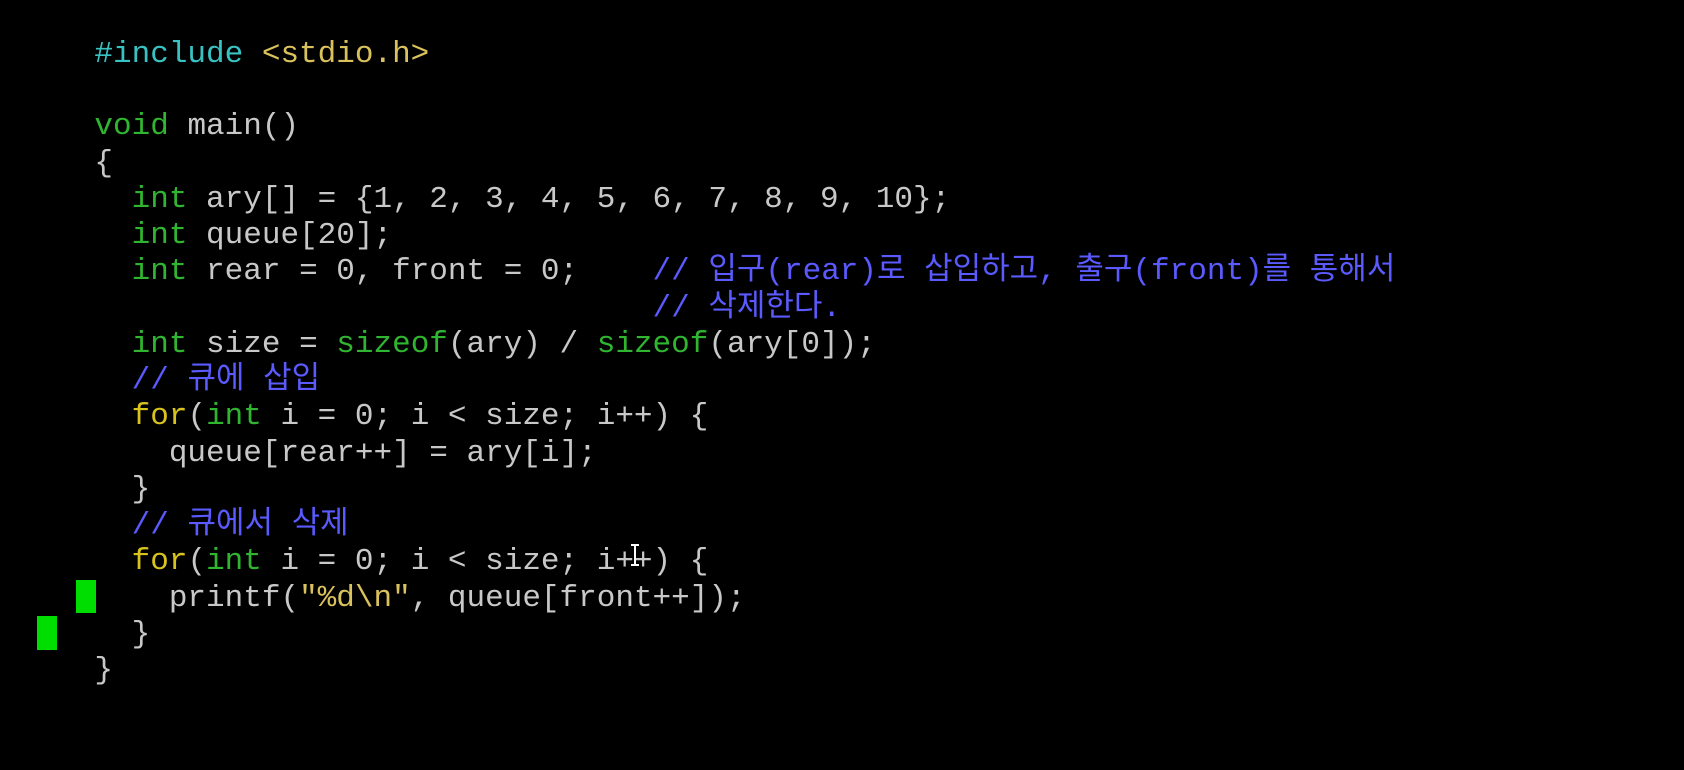 The image size is (1684, 770). I want to click on code-text: , queue[front++]);, so click(578, 598).